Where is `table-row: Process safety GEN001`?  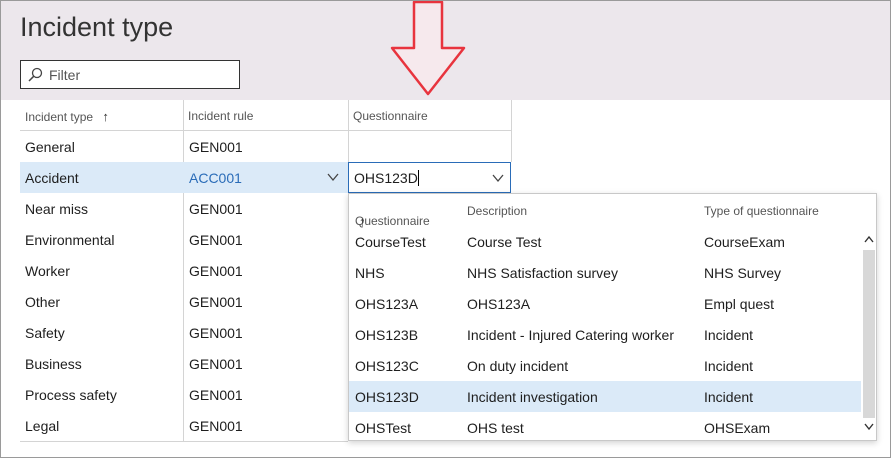 table-row: Process safety GEN001 is located at coordinates (184, 394).